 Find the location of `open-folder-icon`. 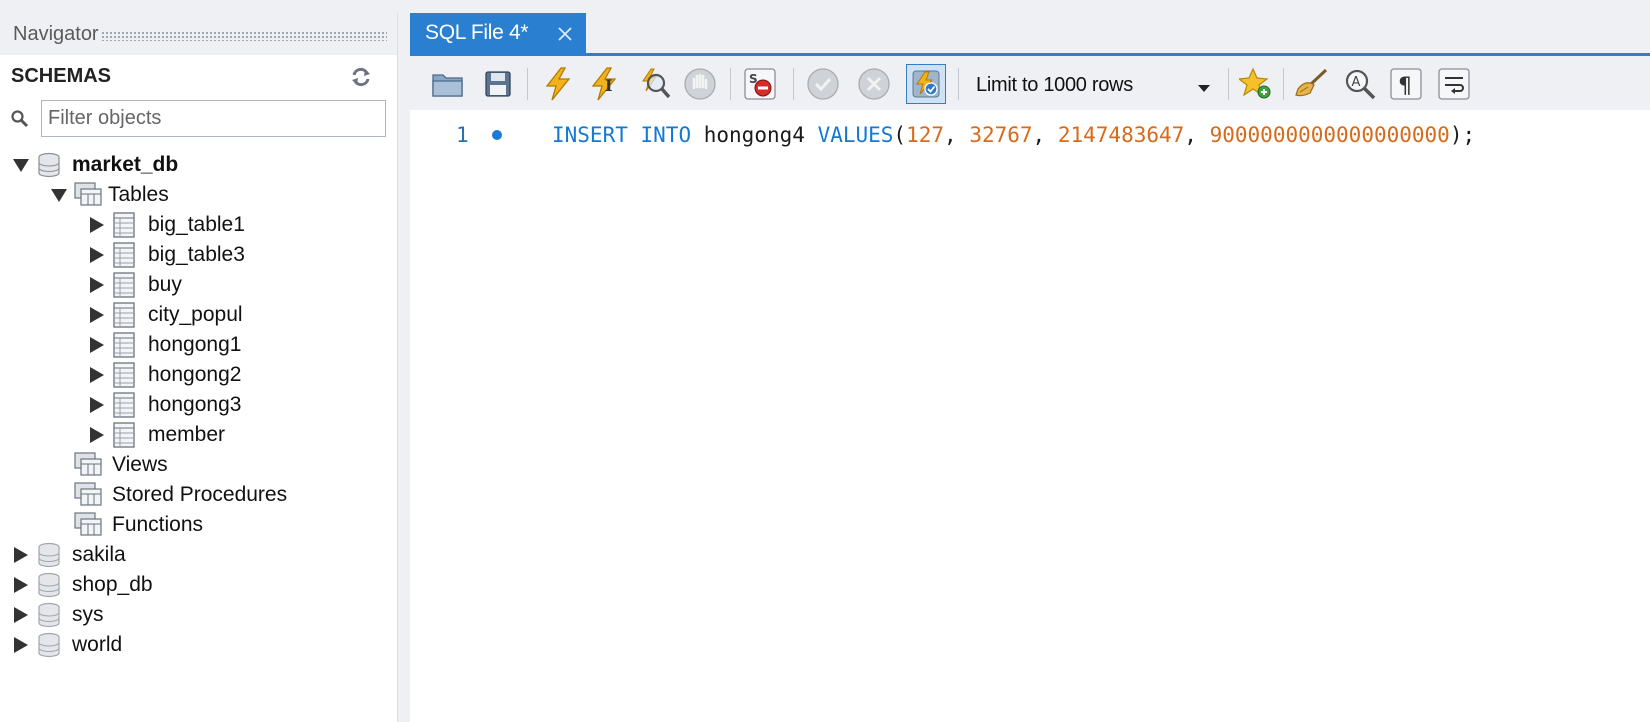

open-folder-icon is located at coordinates (448, 84).